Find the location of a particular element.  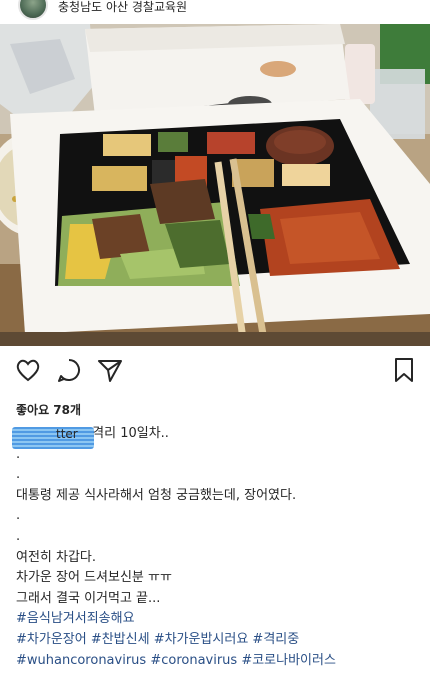

hashtag-line: #음식남겨서죄송해요 is located at coordinates (218, 619).